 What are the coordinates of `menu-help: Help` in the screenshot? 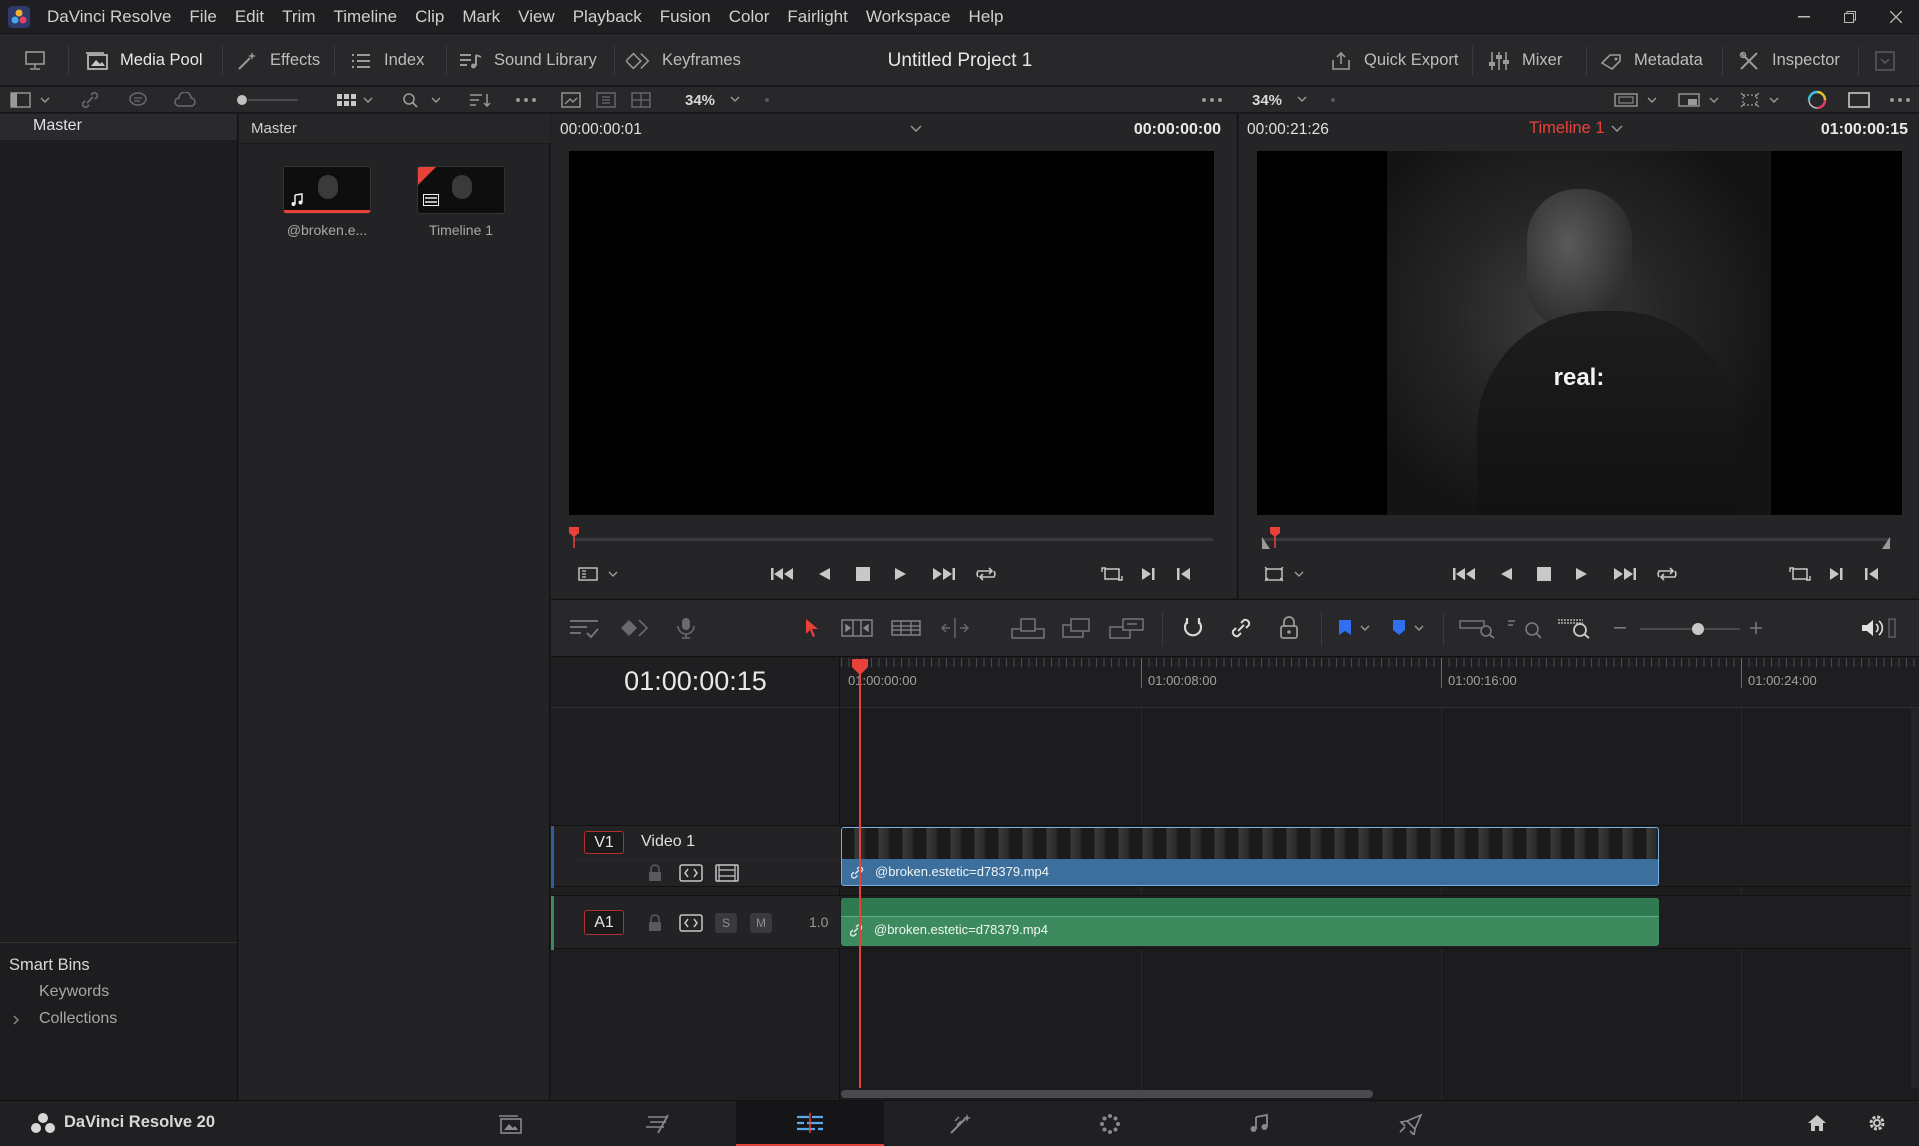 It's located at (986, 16).